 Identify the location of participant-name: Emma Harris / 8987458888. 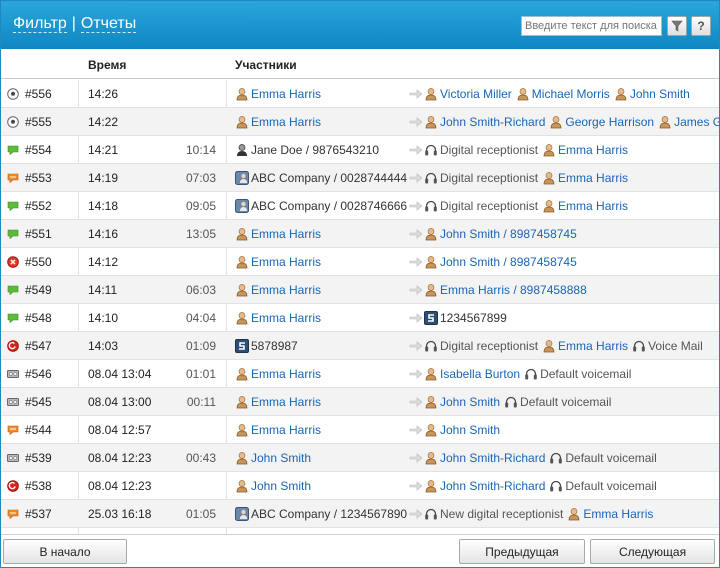
(513, 290).